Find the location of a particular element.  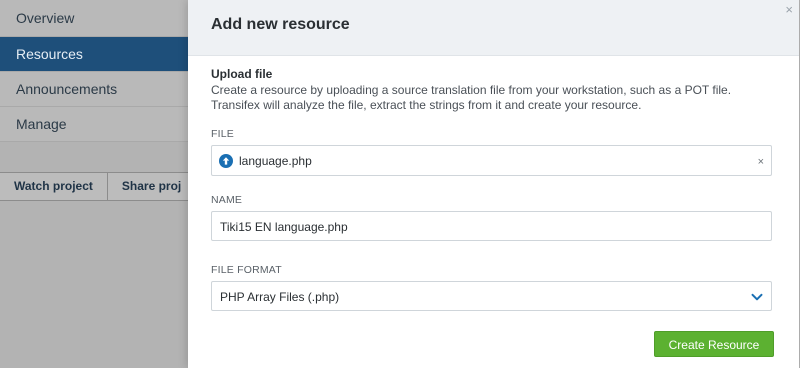

modal-header: Add new resource × is located at coordinates (493, 28).